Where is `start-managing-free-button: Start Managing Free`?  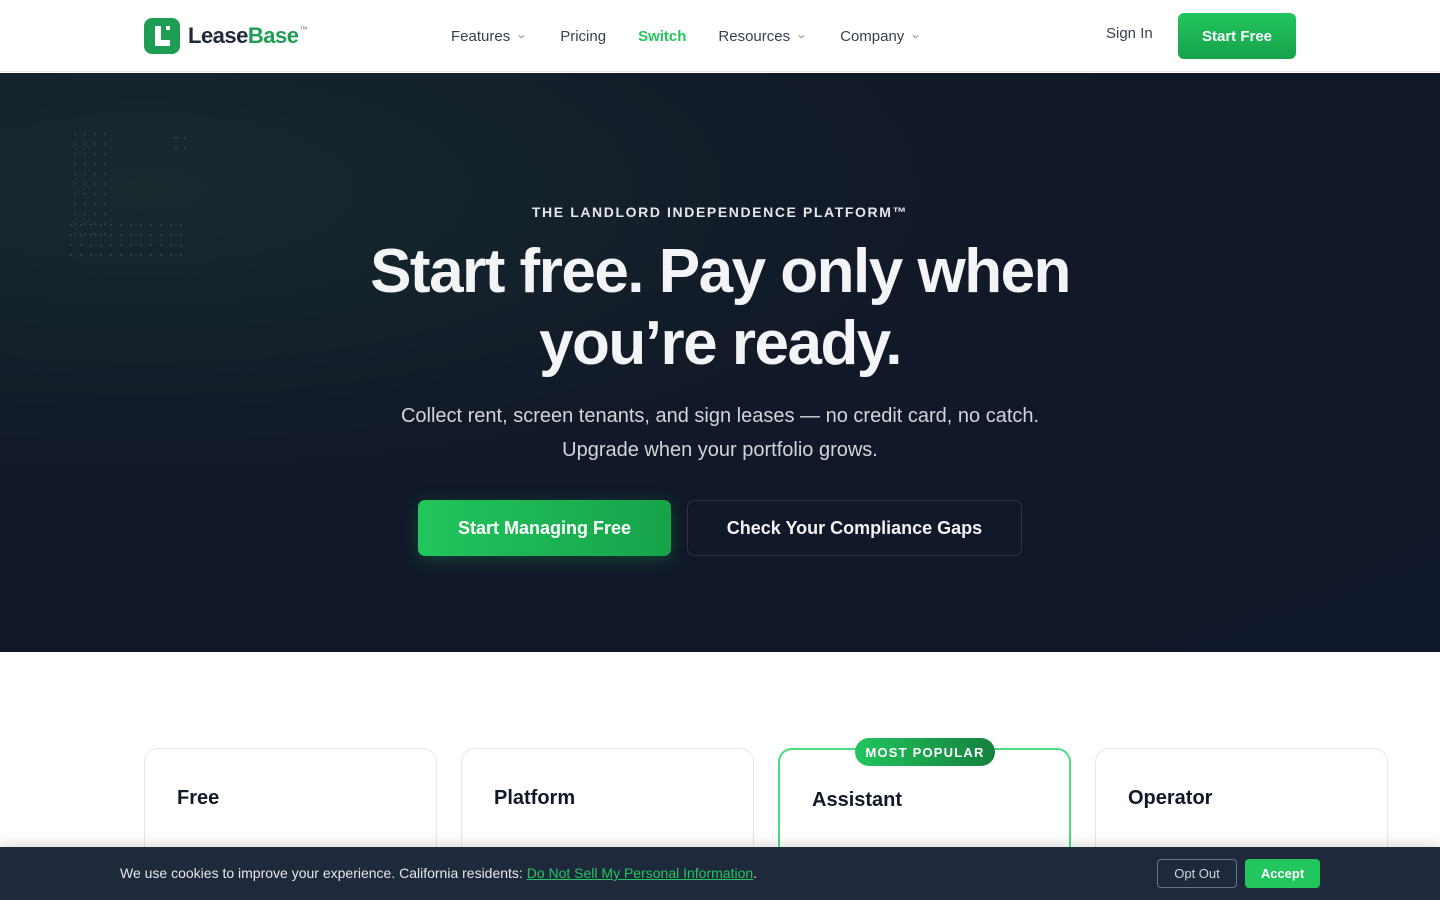
start-managing-free-button: Start Managing Free is located at coordinates (544, 528).